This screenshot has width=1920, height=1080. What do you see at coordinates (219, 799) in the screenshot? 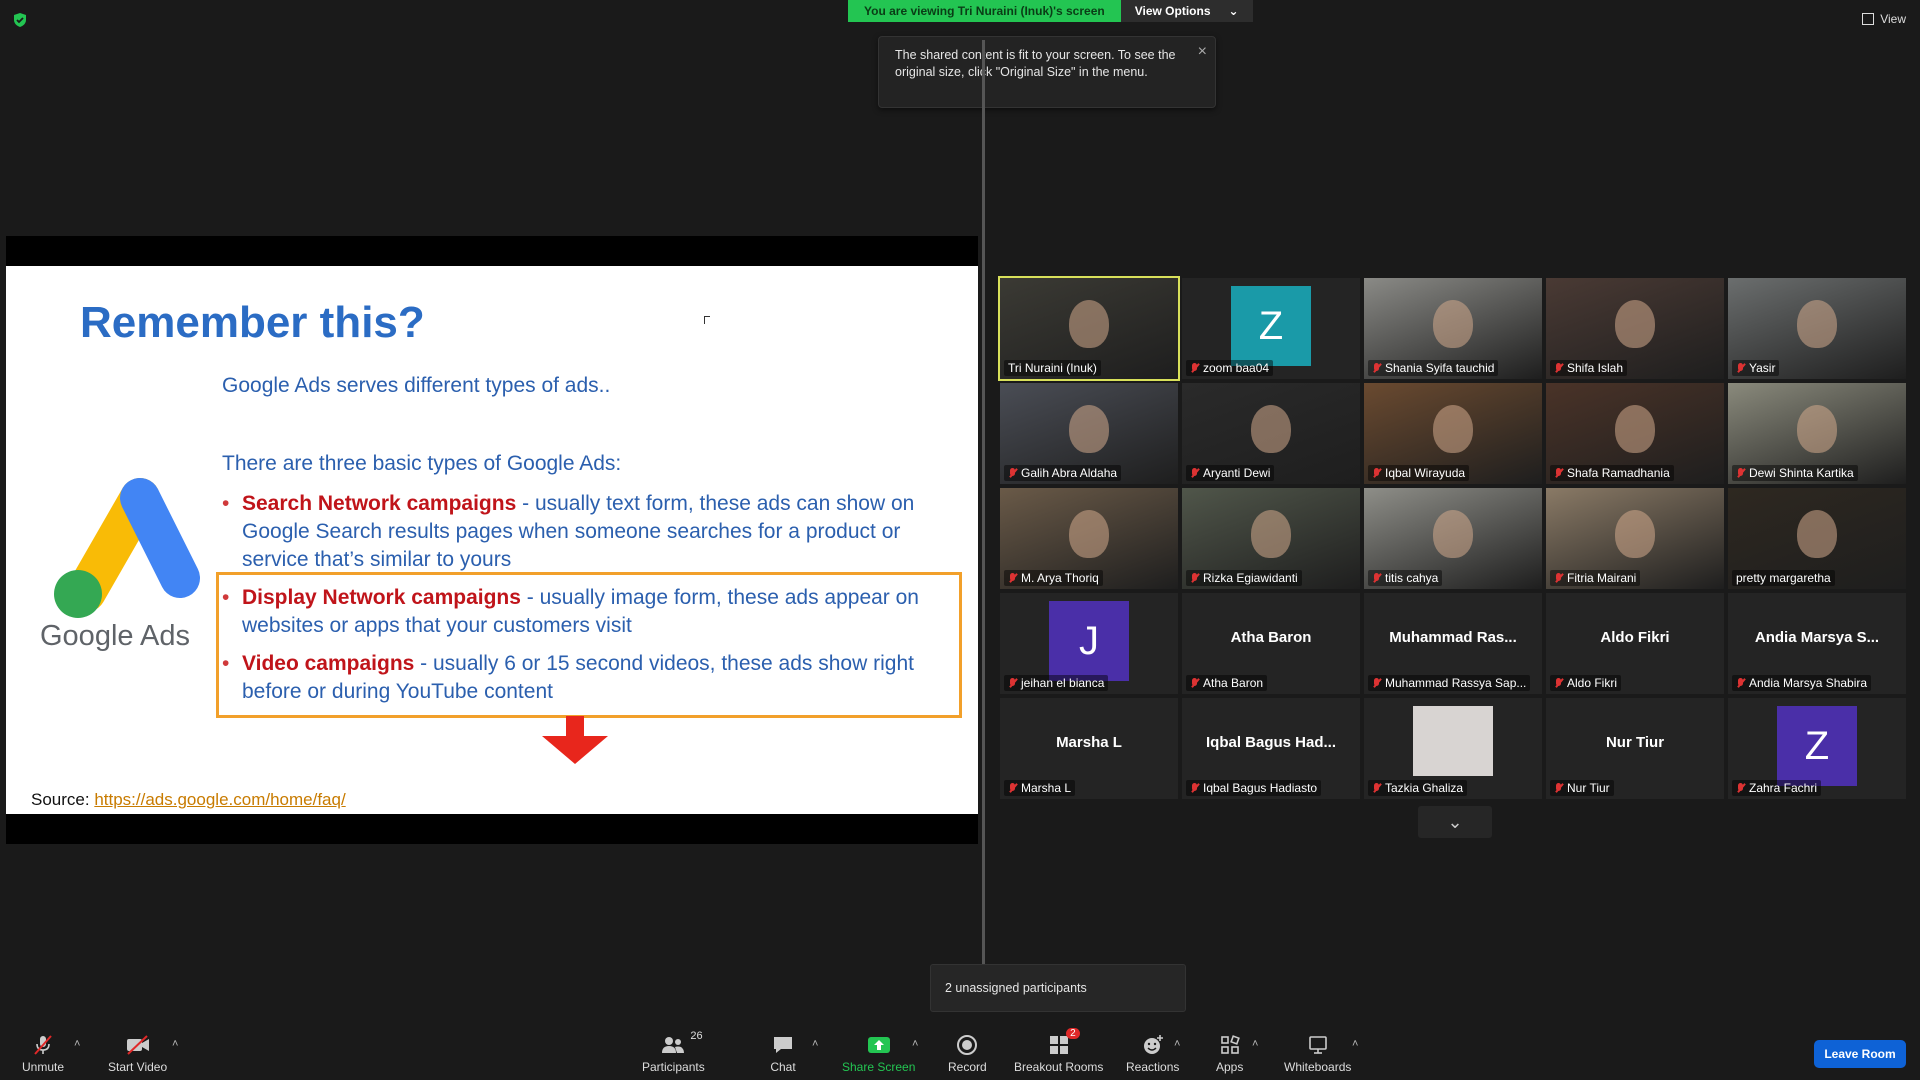
I see `source-link: https://ads.google.com/home/faq/` at bounding box center [219, 799].